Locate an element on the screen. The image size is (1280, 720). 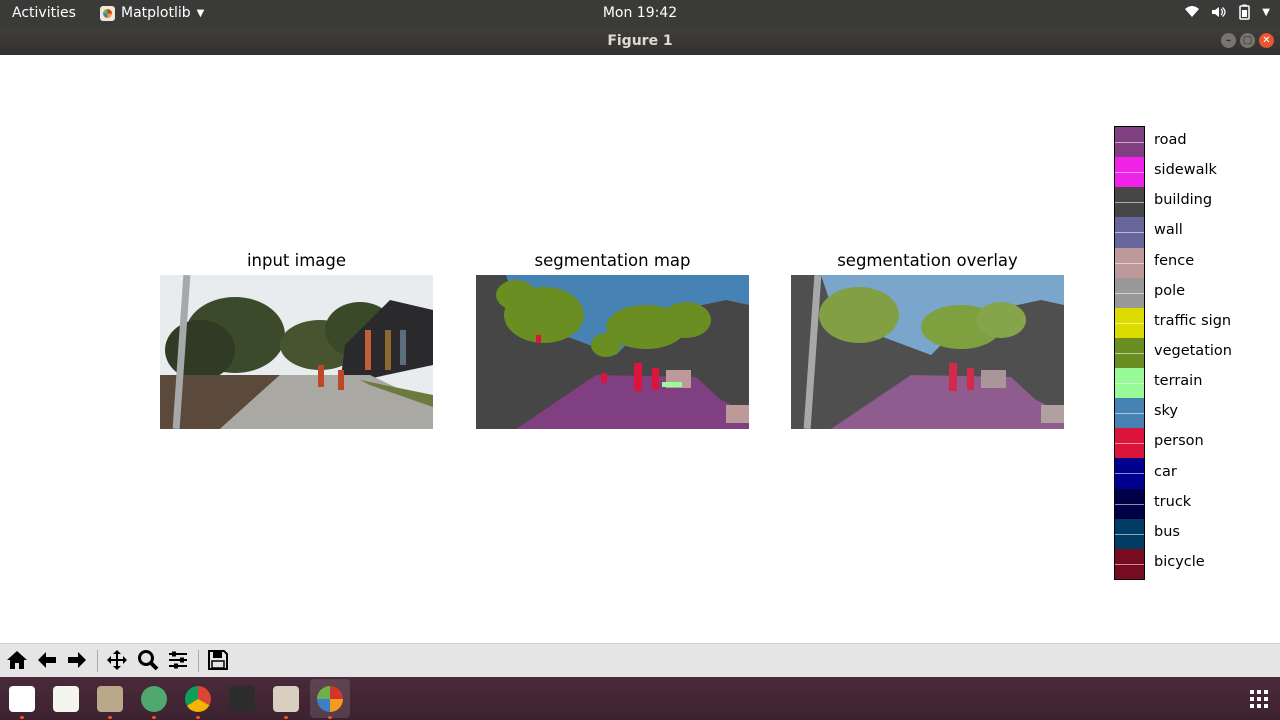
panel-title-segmentation-overlay: segmentation overlay is located at coordinates (927, 260).